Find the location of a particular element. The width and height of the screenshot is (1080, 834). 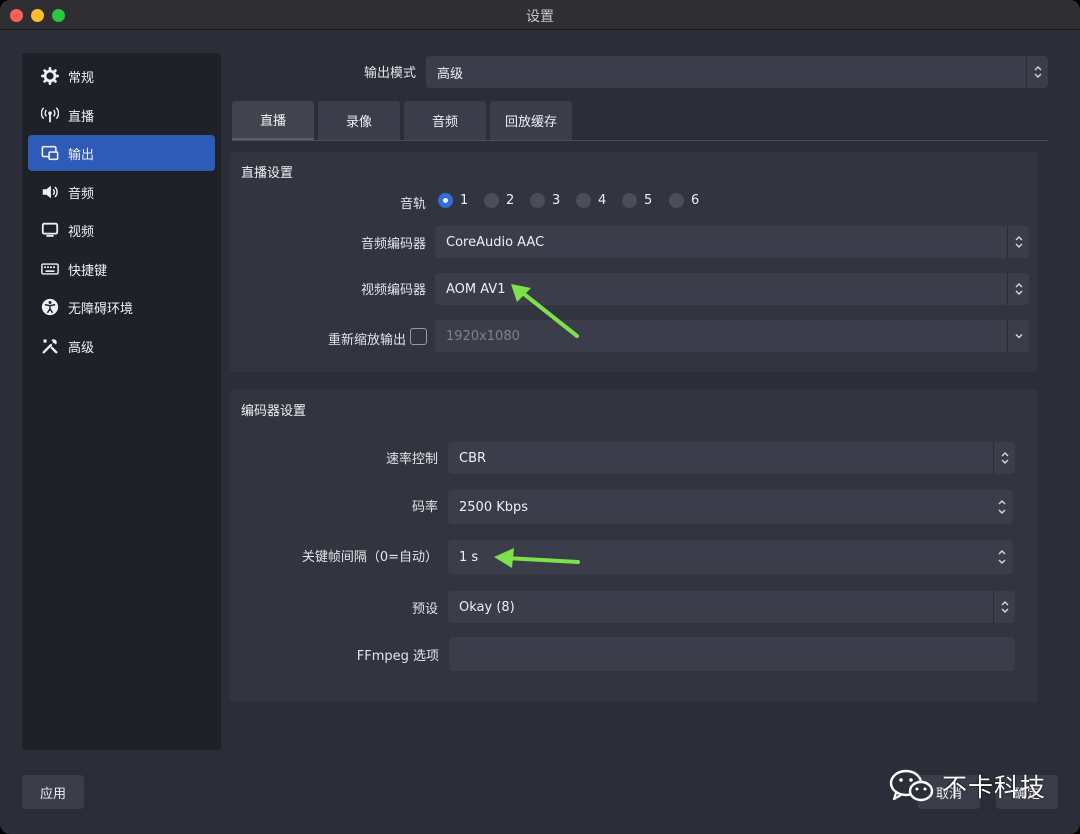

audio-encoder-select: CoreAudio AAC is located at coordinates (732, 242).